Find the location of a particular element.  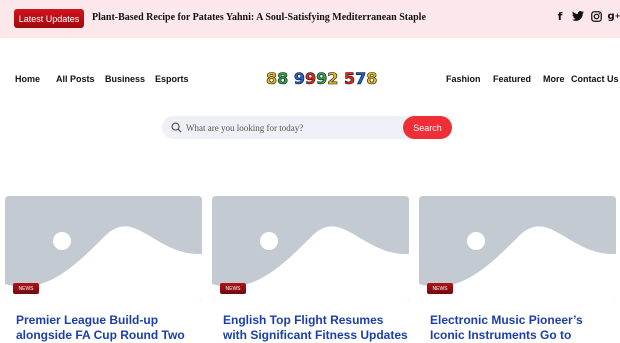

logo-digit: 2 is located at coordinates (333, 79).